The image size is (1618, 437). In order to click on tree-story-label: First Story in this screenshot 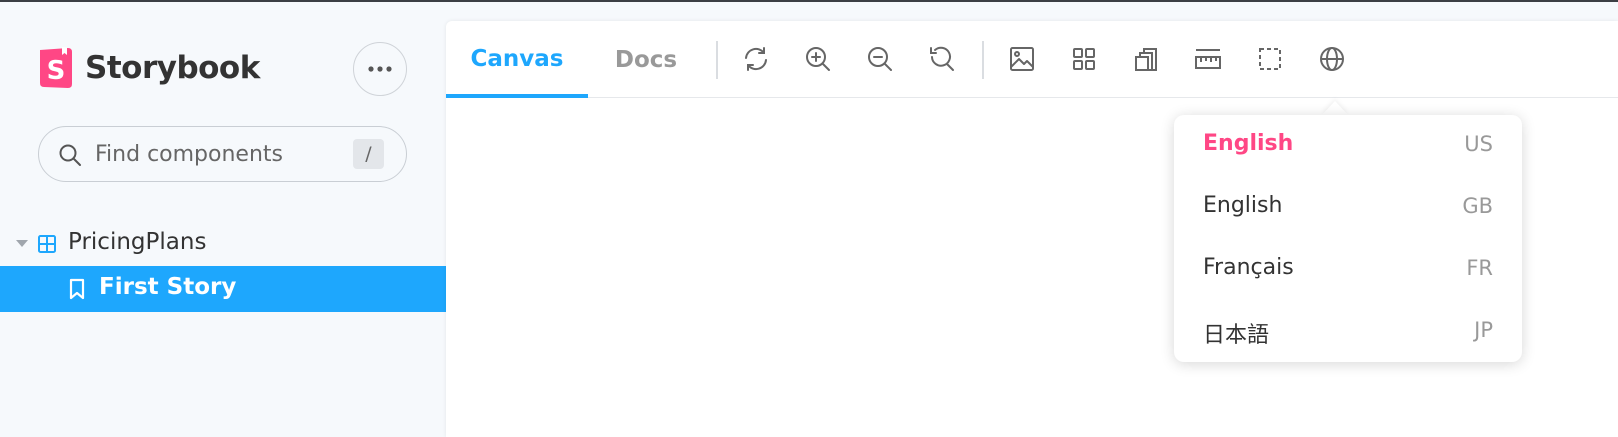, I will do `click(168, 287)`.